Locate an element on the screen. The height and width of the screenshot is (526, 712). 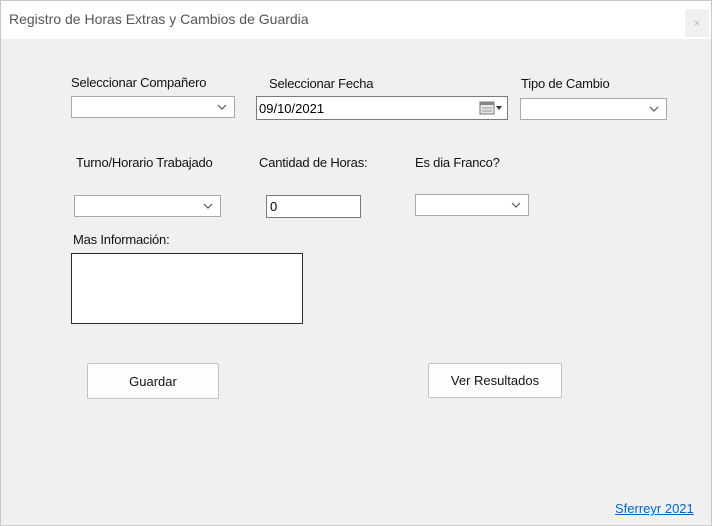
horas-value: 0 is located at coordinates (274, 206).